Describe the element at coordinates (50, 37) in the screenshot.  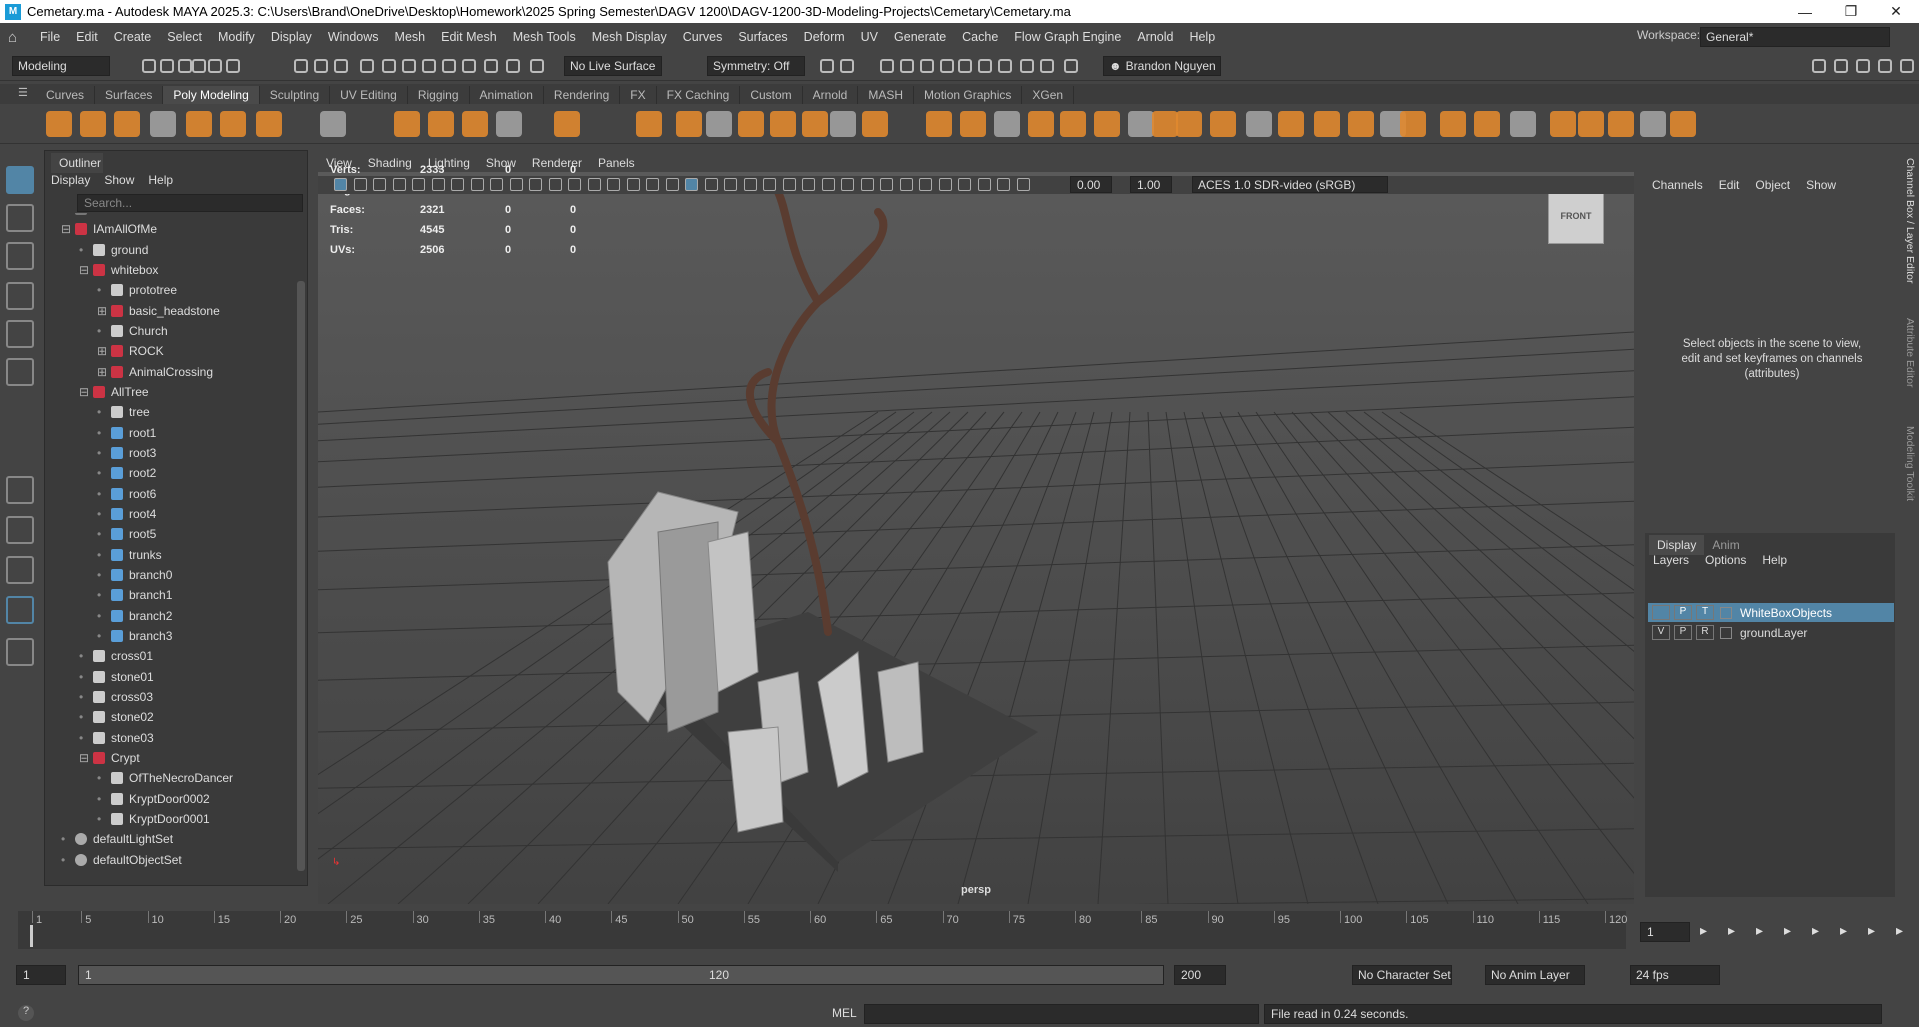
I see `menu-file: File` at that location.